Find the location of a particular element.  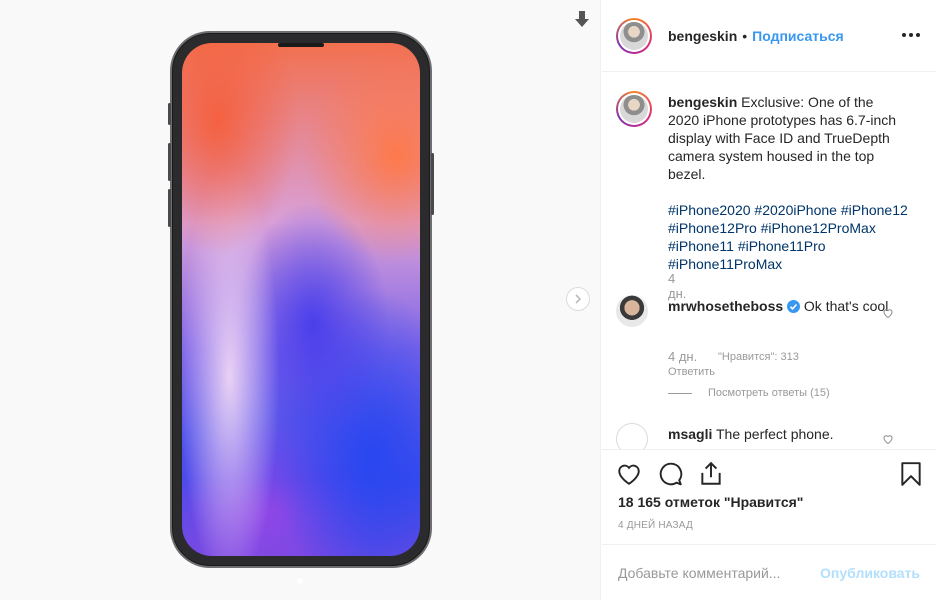

comment-author: mrwhosetheboss is located at coordinates (725, 306).